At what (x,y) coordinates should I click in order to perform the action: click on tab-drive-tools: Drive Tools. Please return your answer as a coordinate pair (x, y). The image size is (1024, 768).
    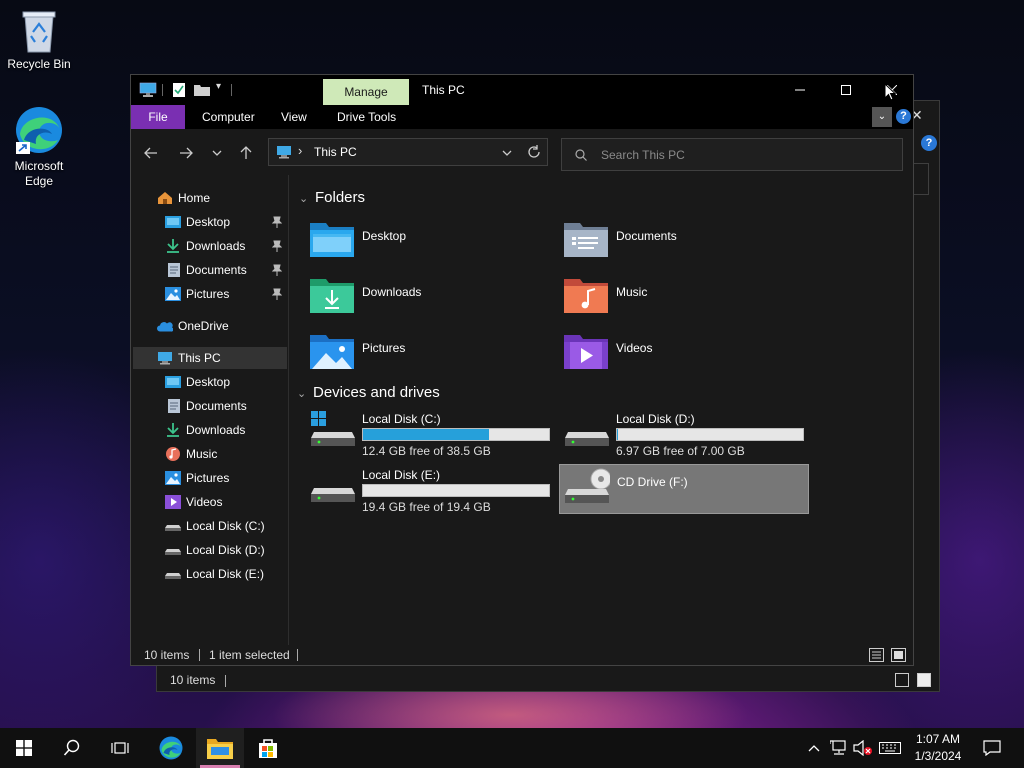
    Looking at the image, I should click on (366, 117).